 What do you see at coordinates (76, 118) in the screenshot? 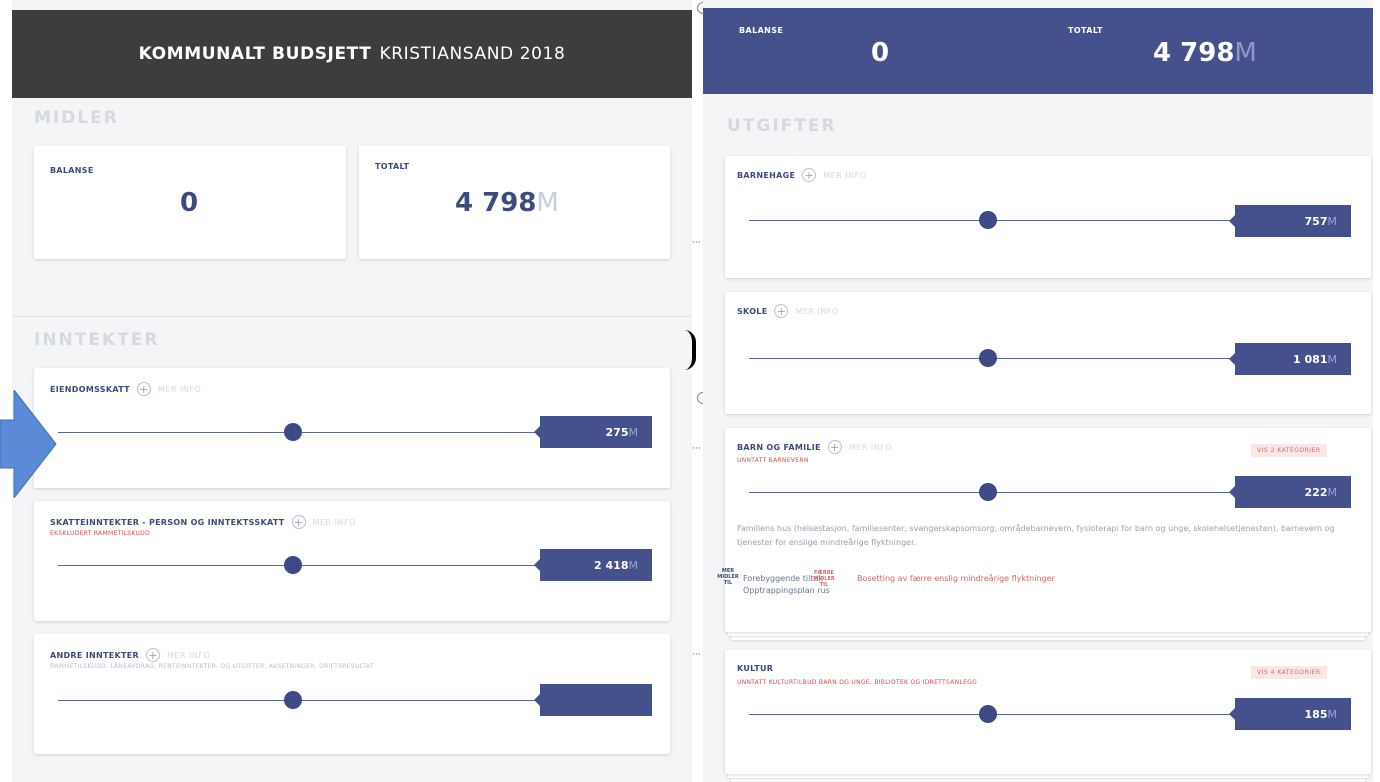
I see `section-midler-heading: MIDLER` at bounding box center [76, 118].